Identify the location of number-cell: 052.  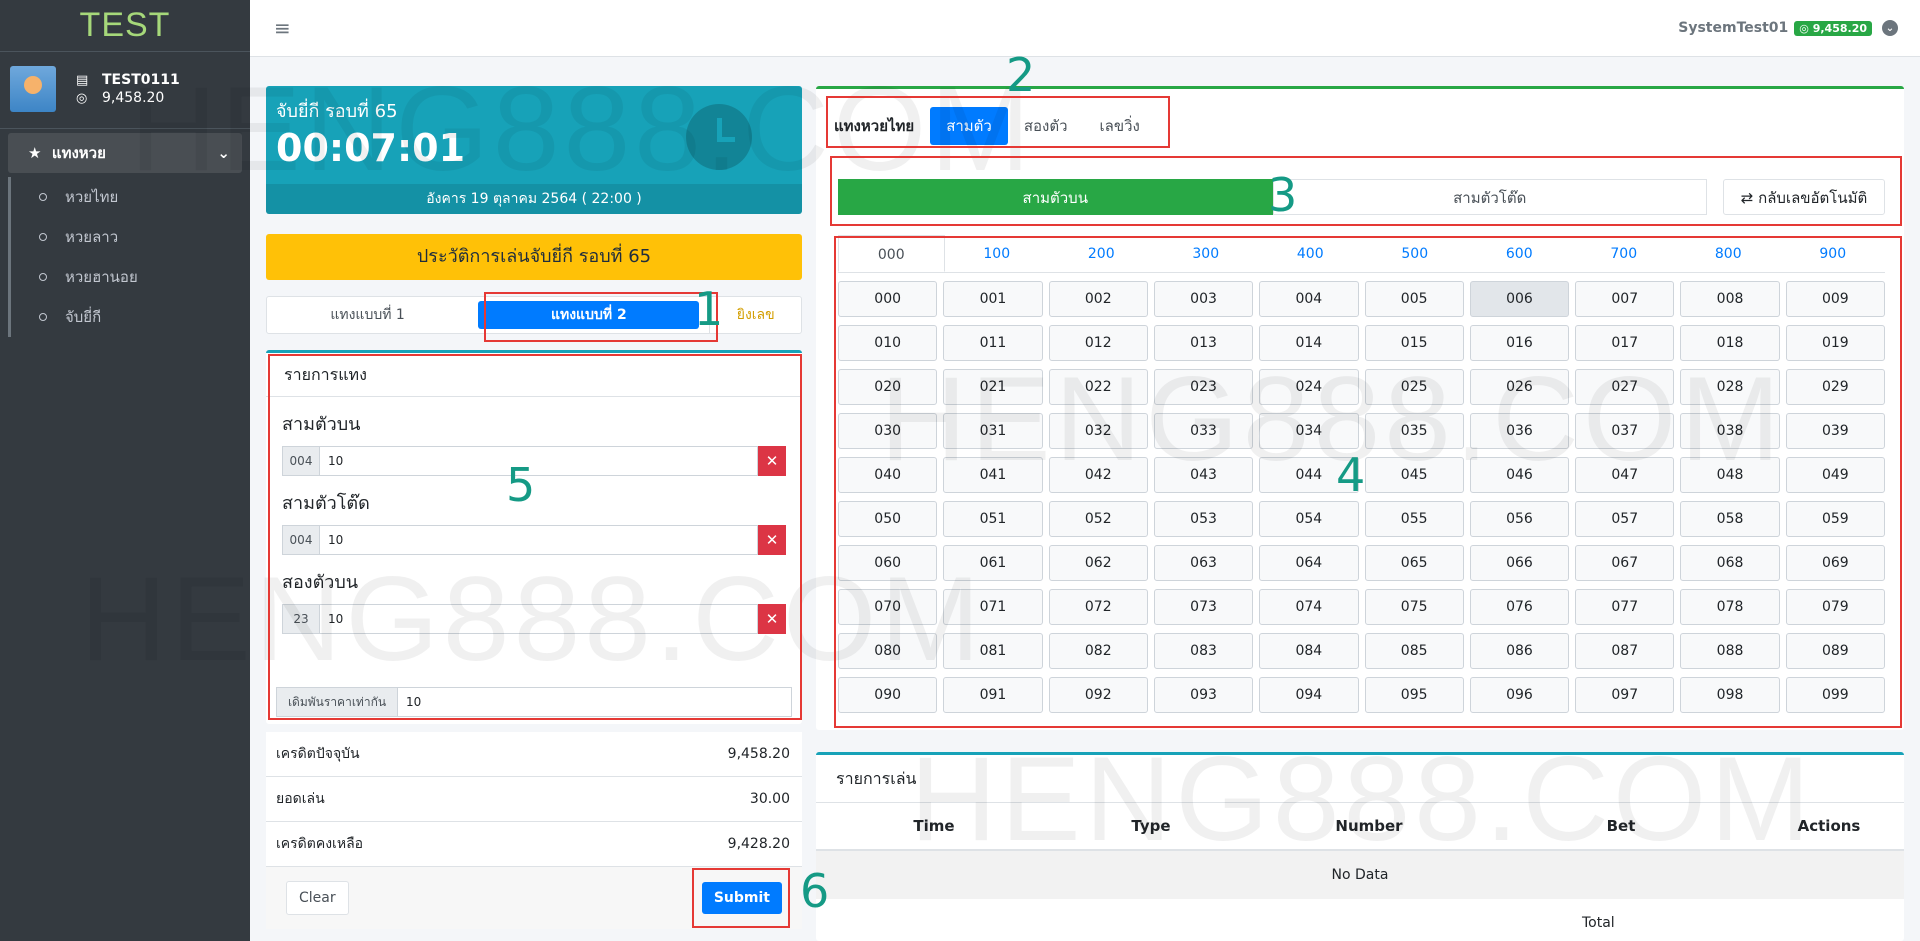
(1098, 519).